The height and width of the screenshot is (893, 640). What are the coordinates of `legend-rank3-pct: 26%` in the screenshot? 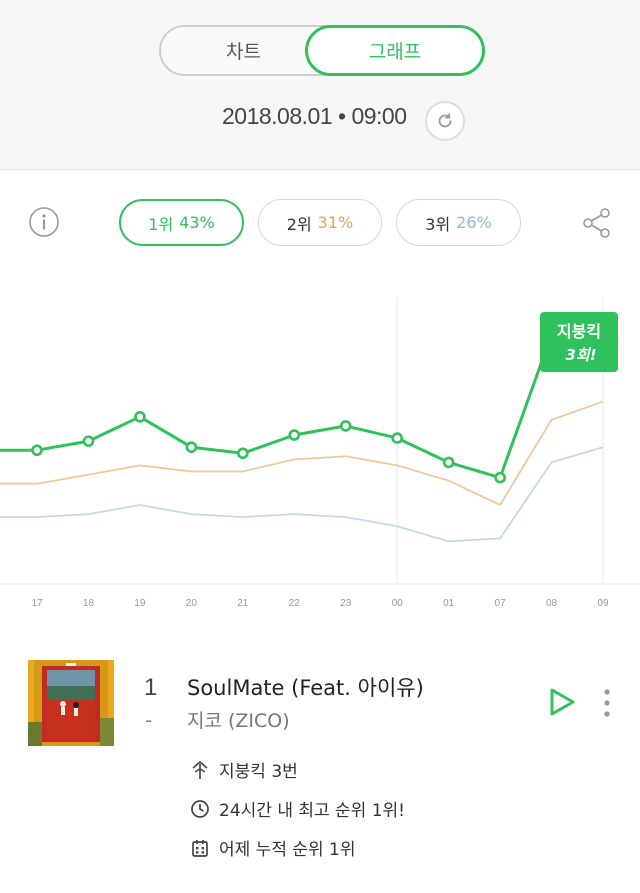 It's located at (474, 222).